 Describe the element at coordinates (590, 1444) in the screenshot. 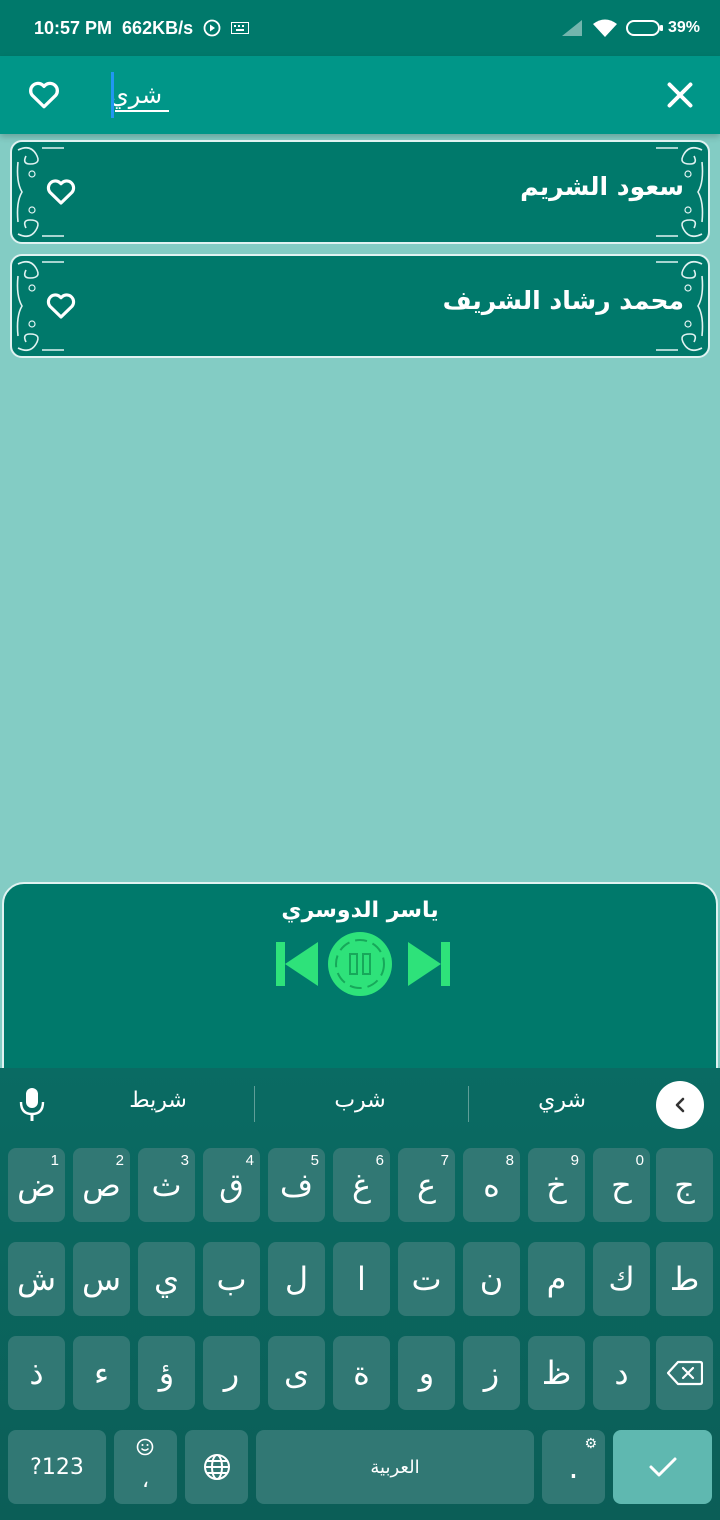

I see `settings-hint-icon: ⚙` at that location.